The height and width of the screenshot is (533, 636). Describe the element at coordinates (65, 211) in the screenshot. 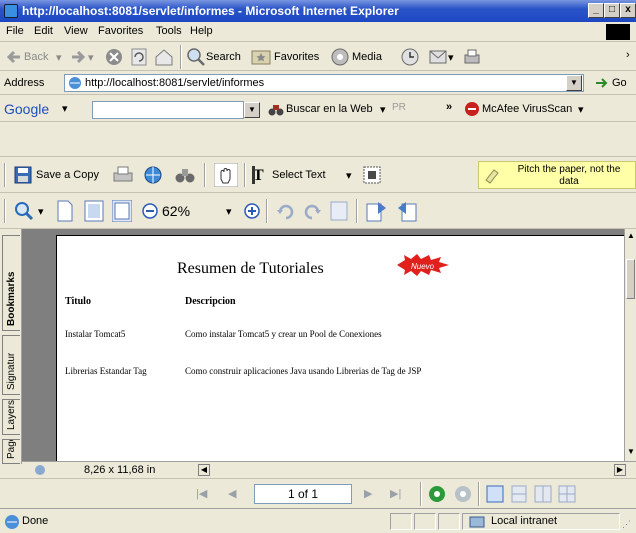

I see `actual-size-icon` at that location.